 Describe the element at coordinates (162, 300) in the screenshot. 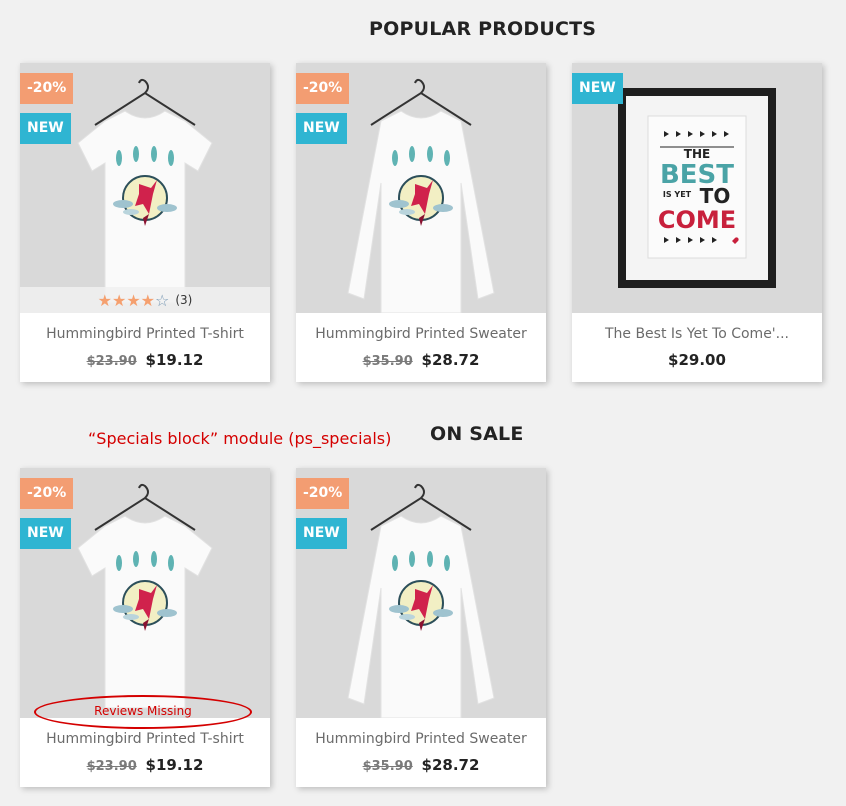

I see `star-empty-icon: ☆` at that location.